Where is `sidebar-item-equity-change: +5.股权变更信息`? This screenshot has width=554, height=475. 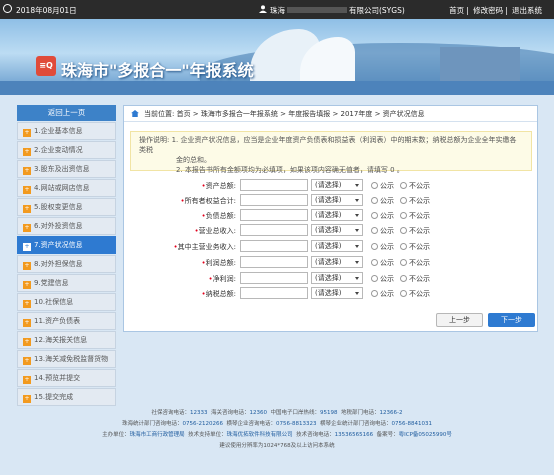 sidebar-item-equity-change: +5.股权变更信息 is located at coordinates (66, 207).